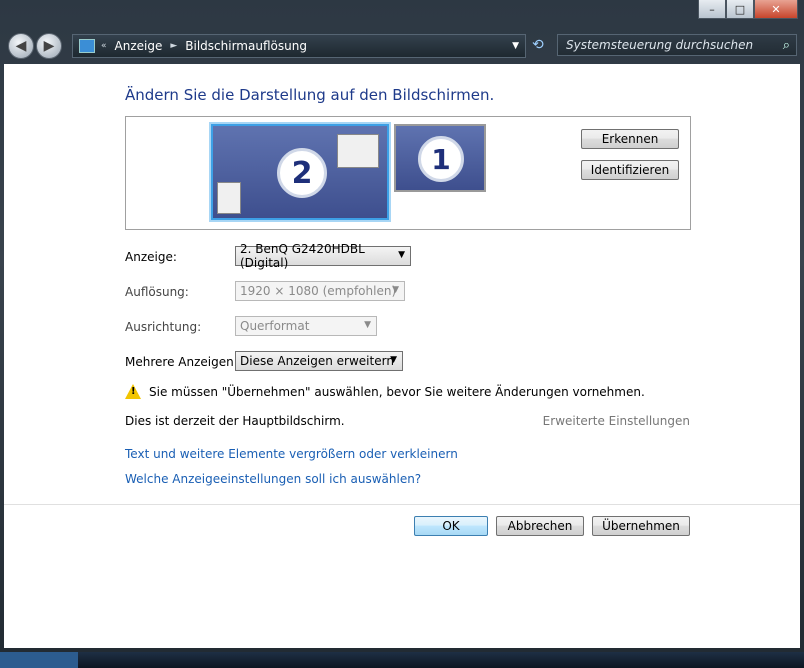 Image resolution: width=804 pixels, height=668 pixels. What do you see at coordinates (275, 326) in the screenshot?
I see `orientation-select-value: Querformat` at bounding box center [275, 326].